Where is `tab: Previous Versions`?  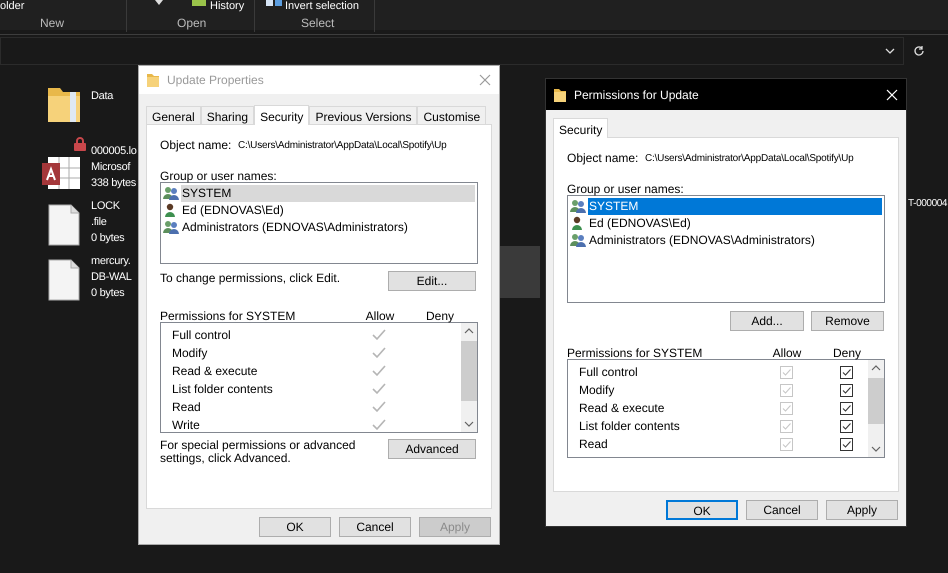
tab: Previous Versions is located at coordinates (363, 115).